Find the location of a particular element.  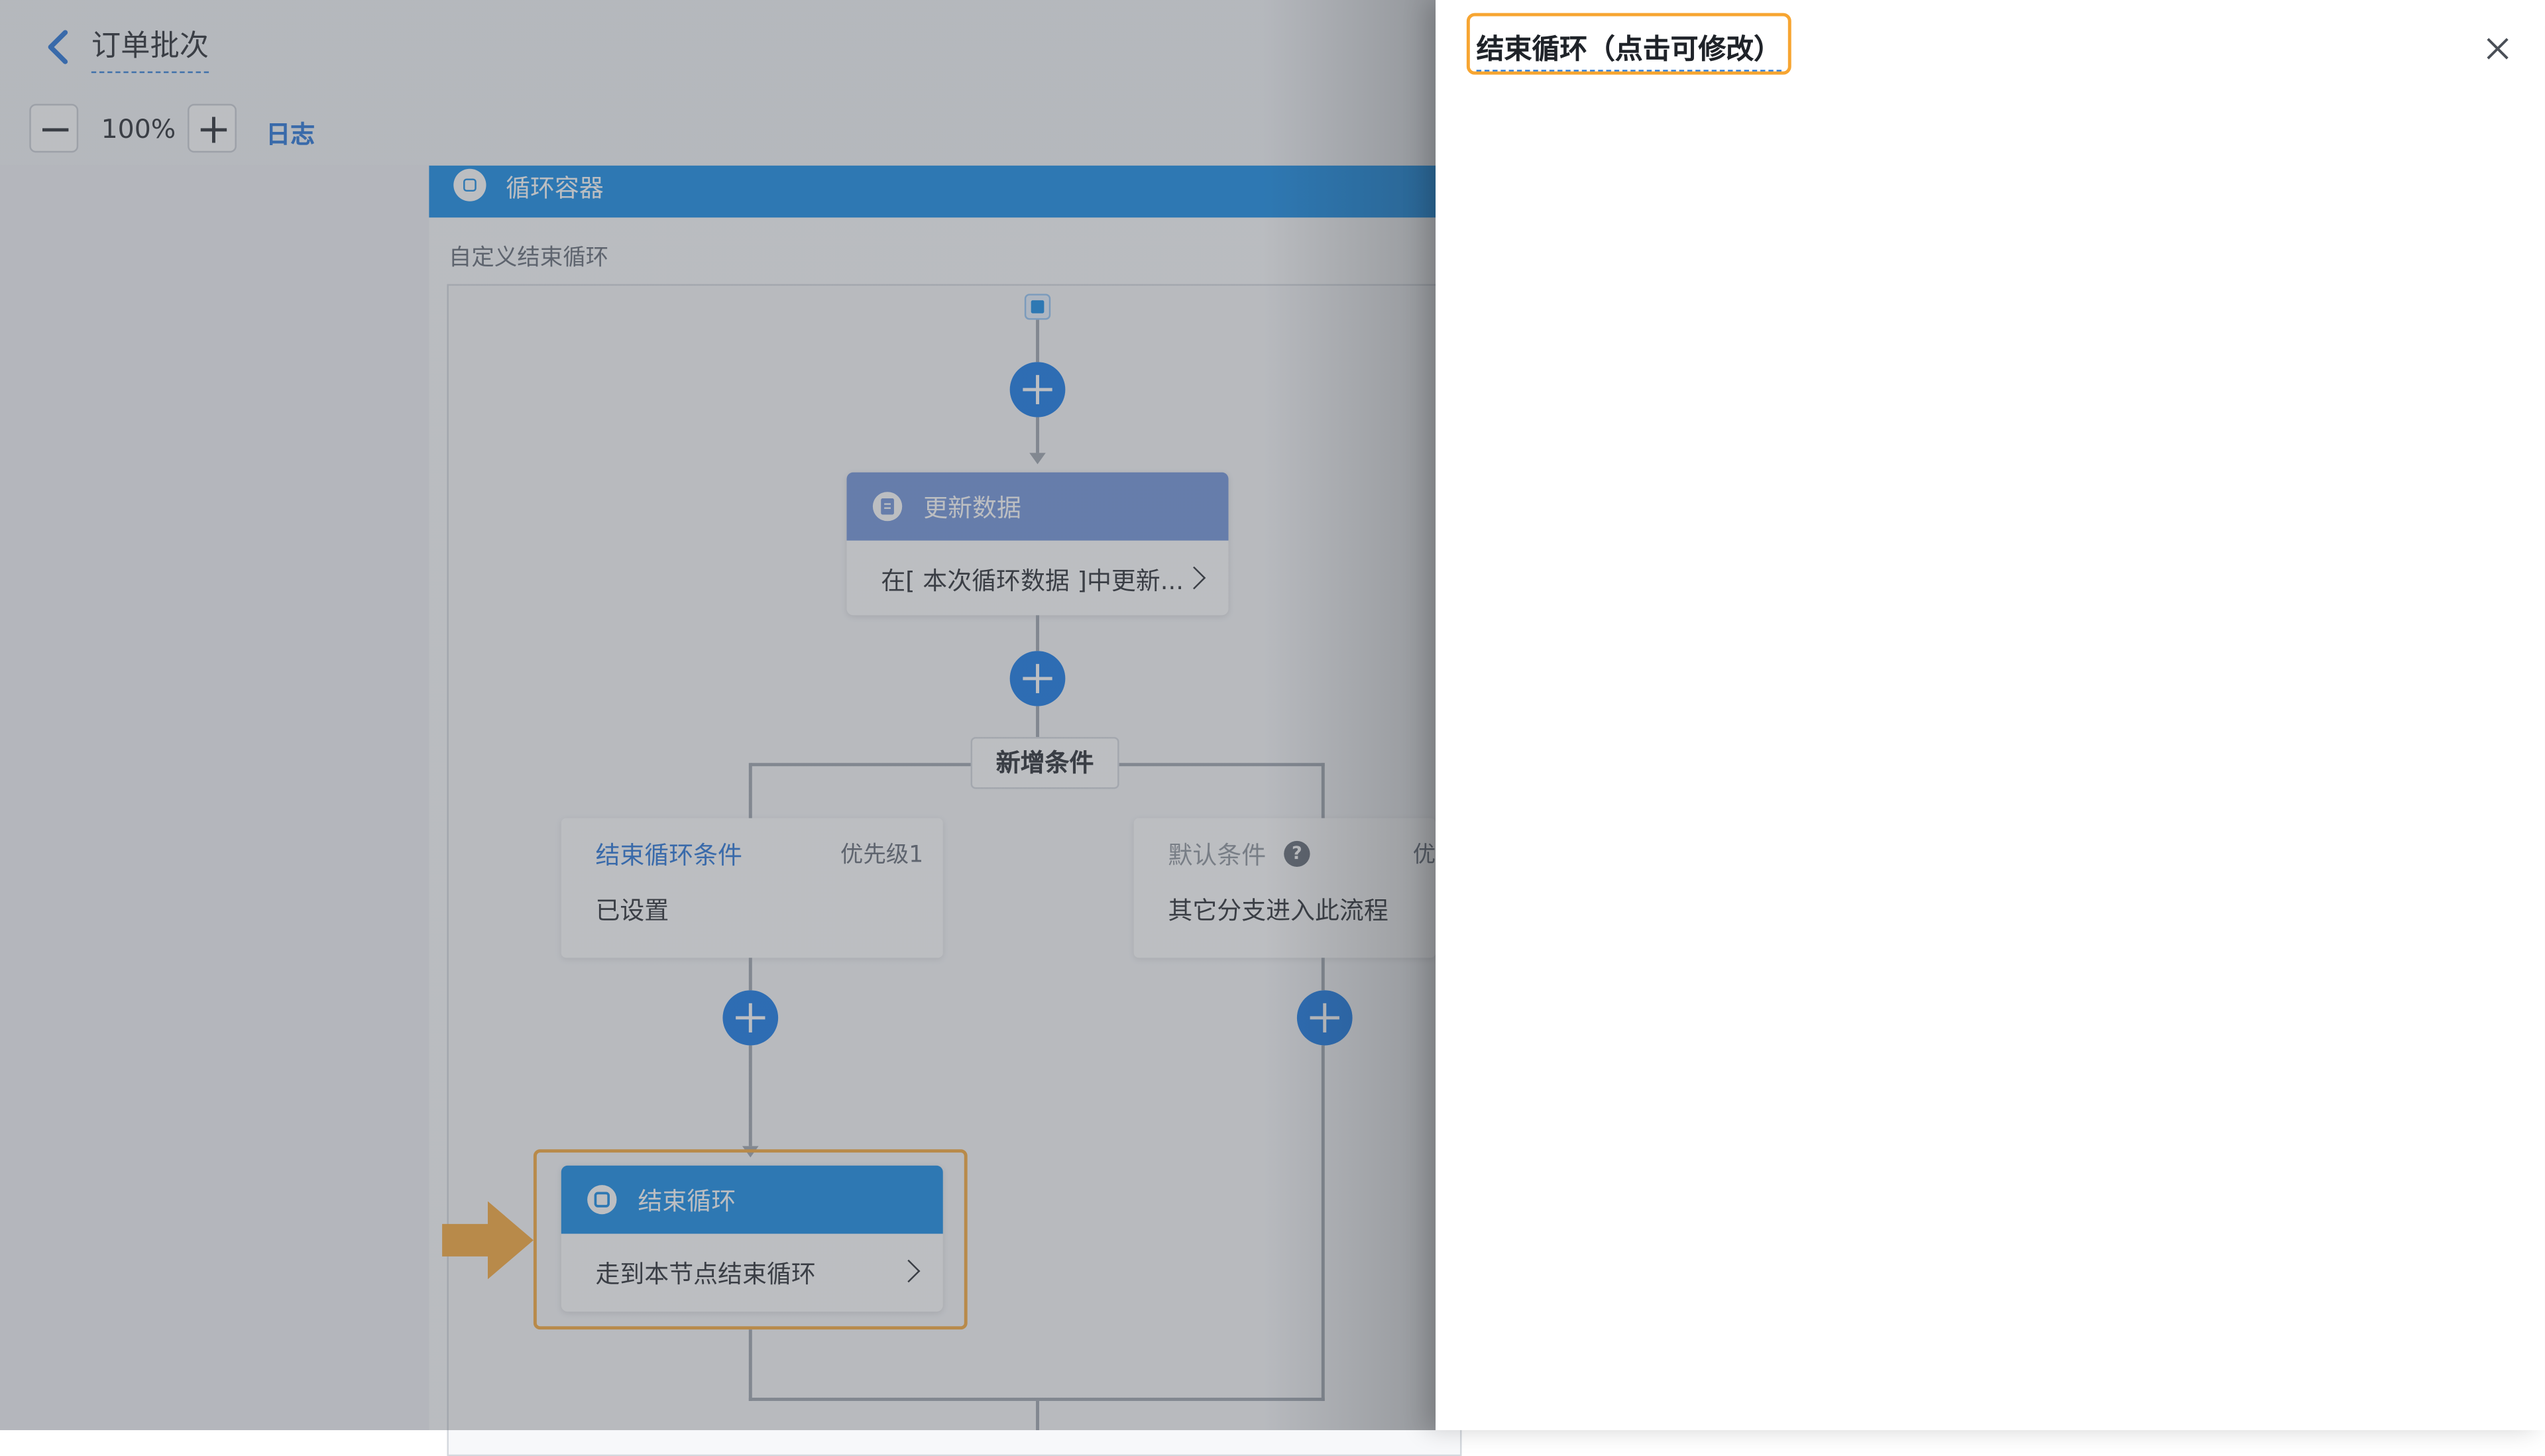

end-loop-node-summary: 走到本节点结束循环 is located at coordinates (705, 1274).